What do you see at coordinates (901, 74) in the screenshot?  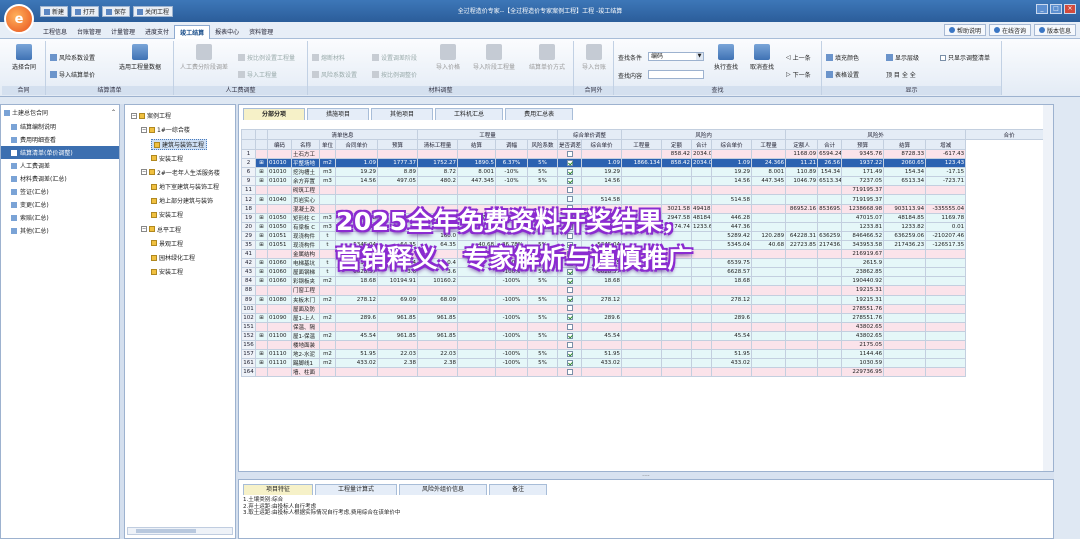 I see `level-buttons: 顶 目 全 全` at bounding box center [901, 74].